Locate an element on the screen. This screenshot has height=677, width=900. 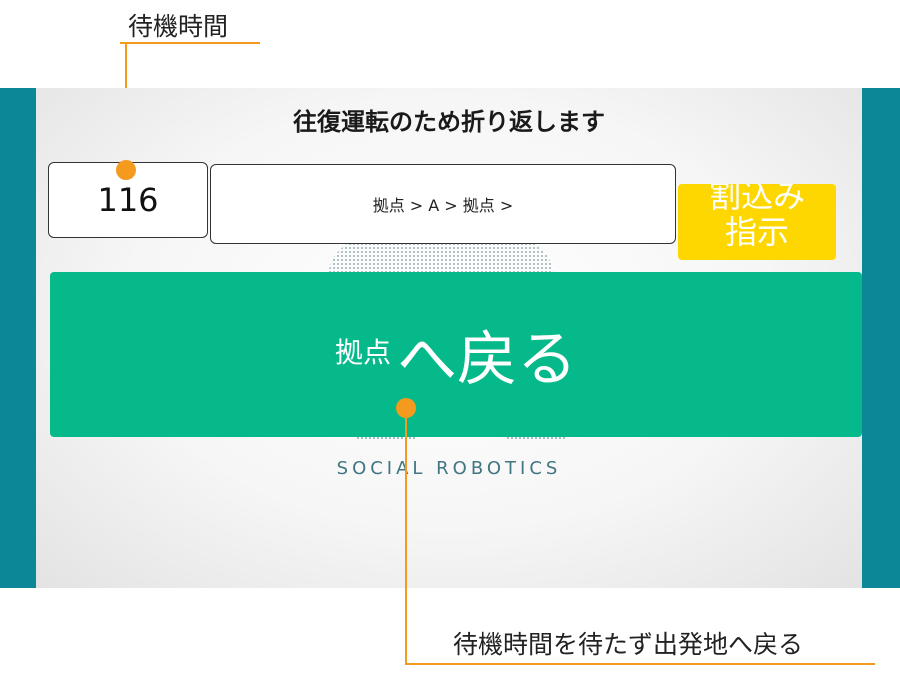
social-robotics-logo: SOCIAL ROBOTICS is located at coordinates (449, 468).